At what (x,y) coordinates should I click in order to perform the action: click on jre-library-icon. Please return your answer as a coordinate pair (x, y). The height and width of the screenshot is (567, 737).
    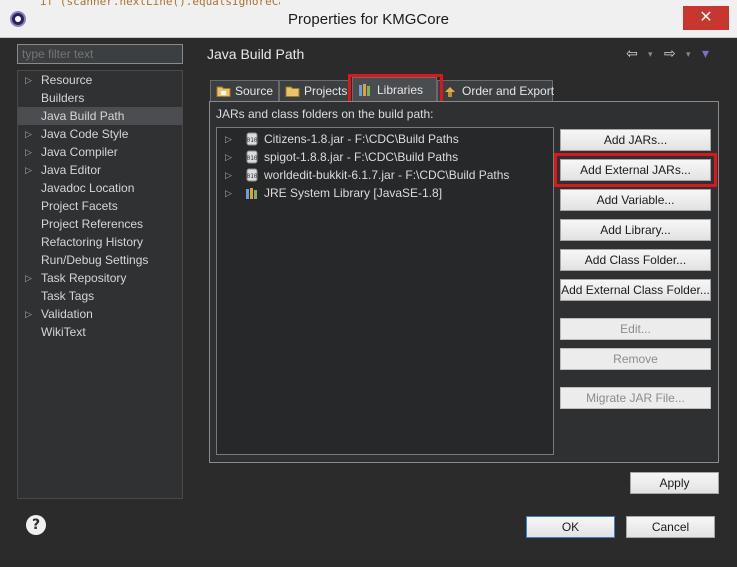
    Looking at the image, I should click on (251, 193).